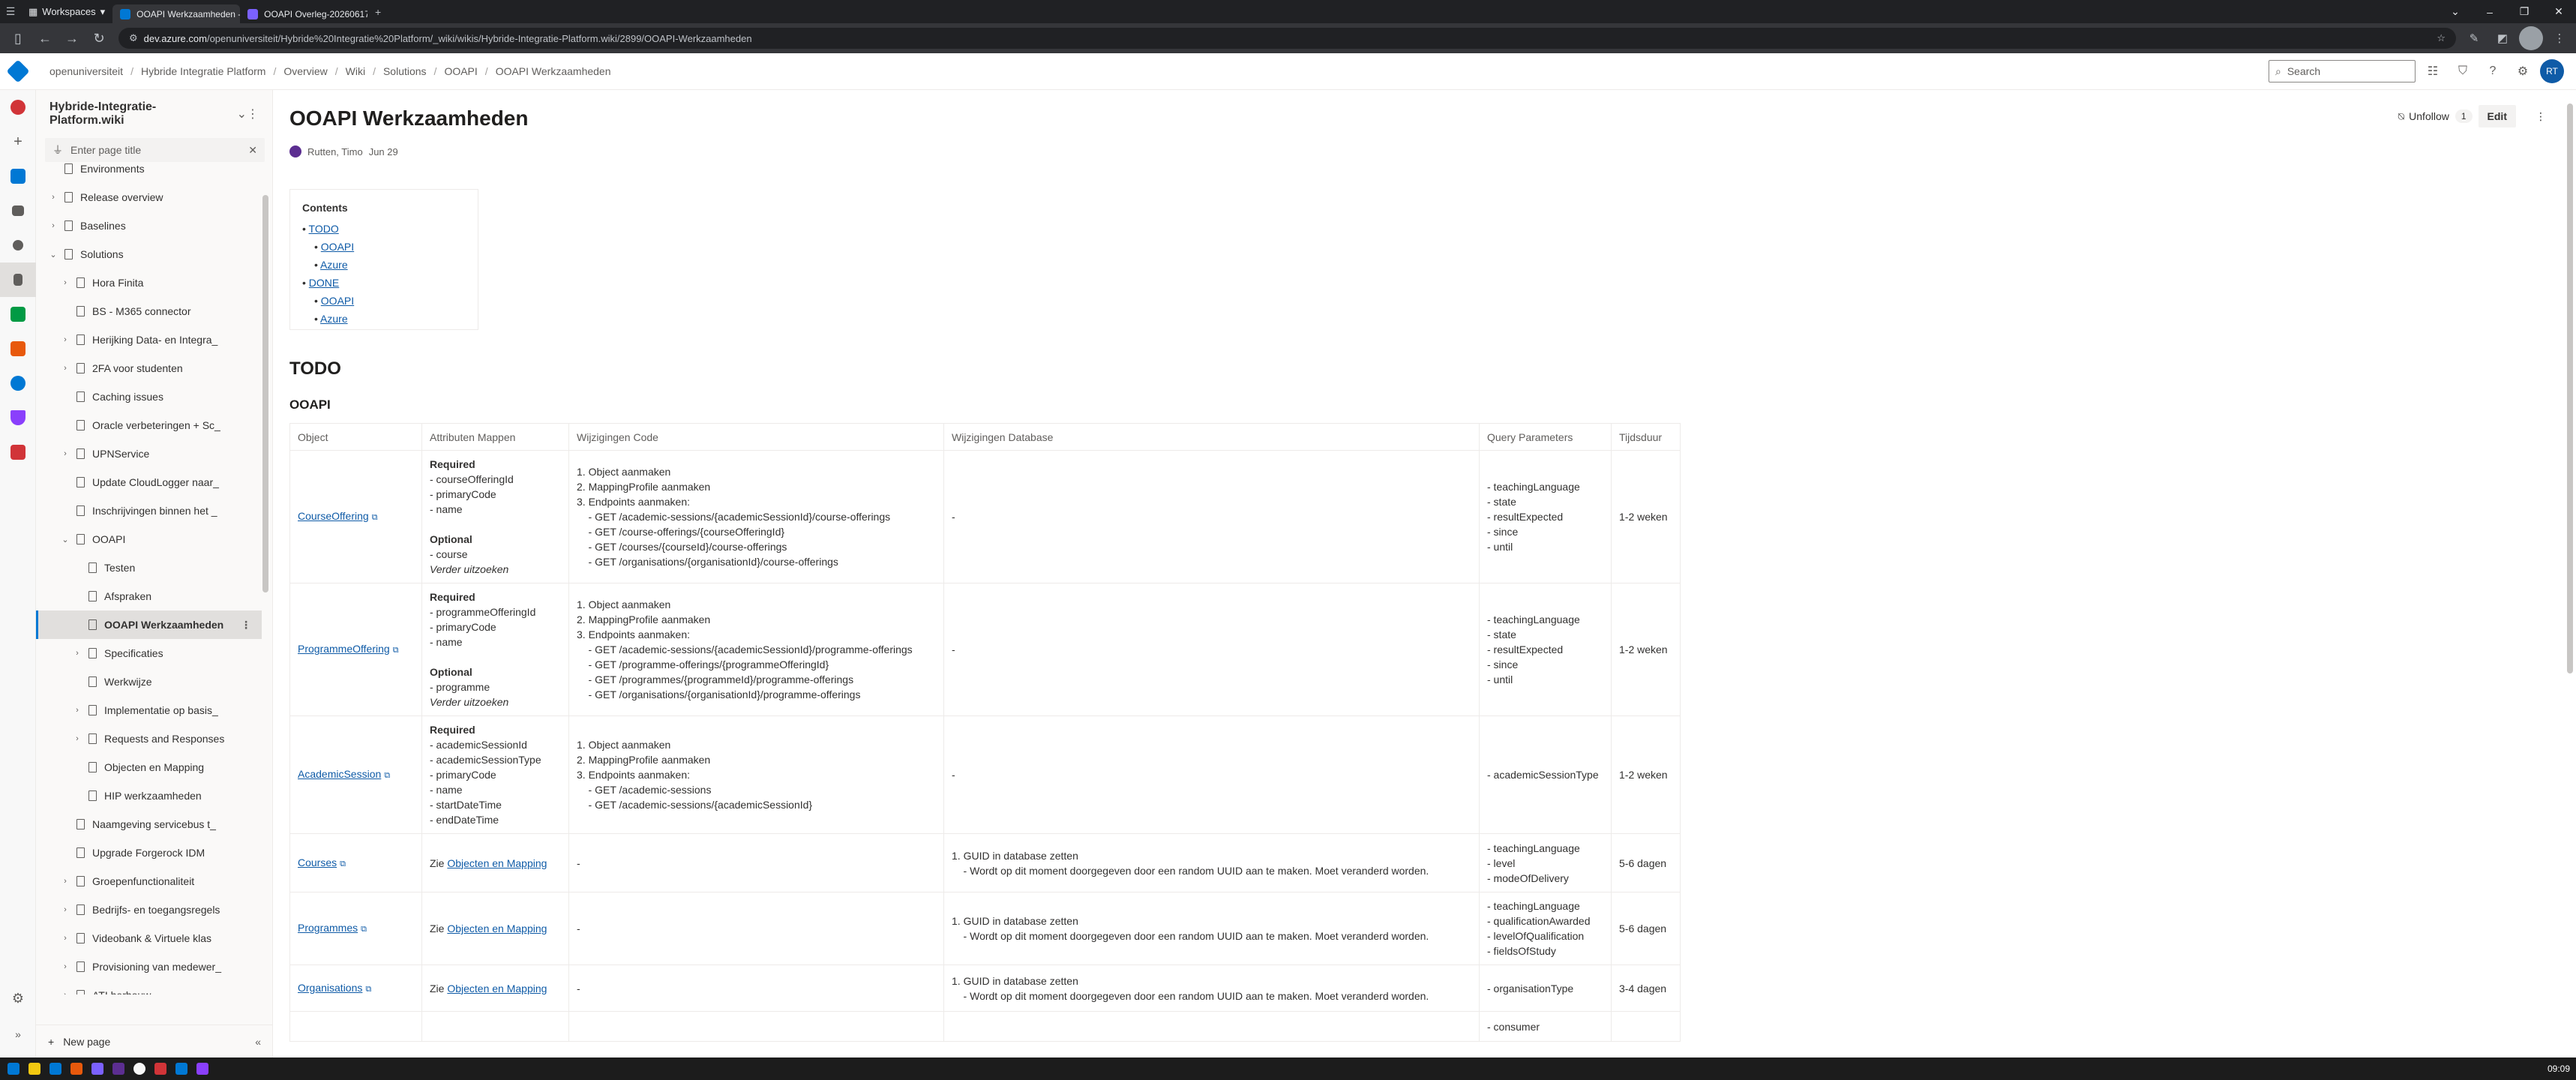  I want to click on breadcrumb-solutions: Solutions, so click(405, 71).